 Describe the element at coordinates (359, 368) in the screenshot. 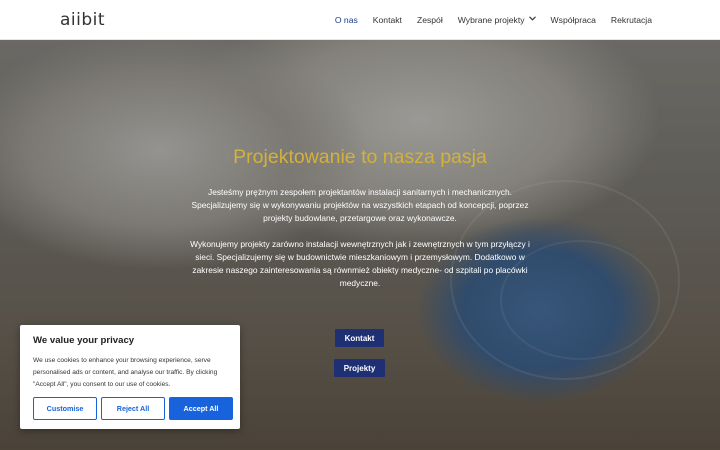

I see `projekty-button: Projekty` at that location.